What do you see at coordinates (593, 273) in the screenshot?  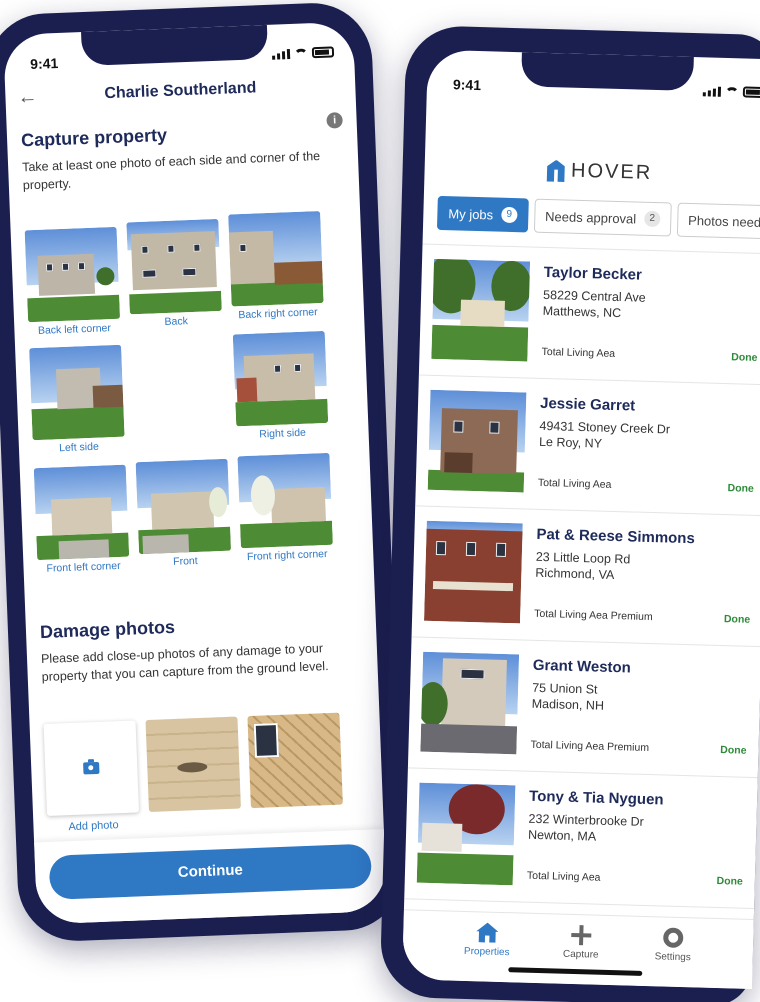 I see `job-name: Taylor Becker` at bounding box center [593, 273].